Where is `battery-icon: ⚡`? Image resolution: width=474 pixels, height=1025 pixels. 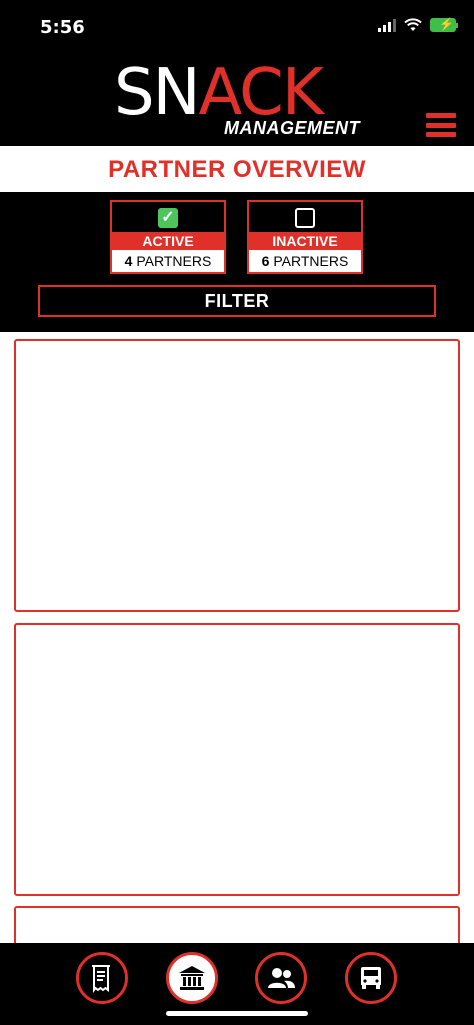
battery-icon: ⚡ is located at coordinates (444, 24).